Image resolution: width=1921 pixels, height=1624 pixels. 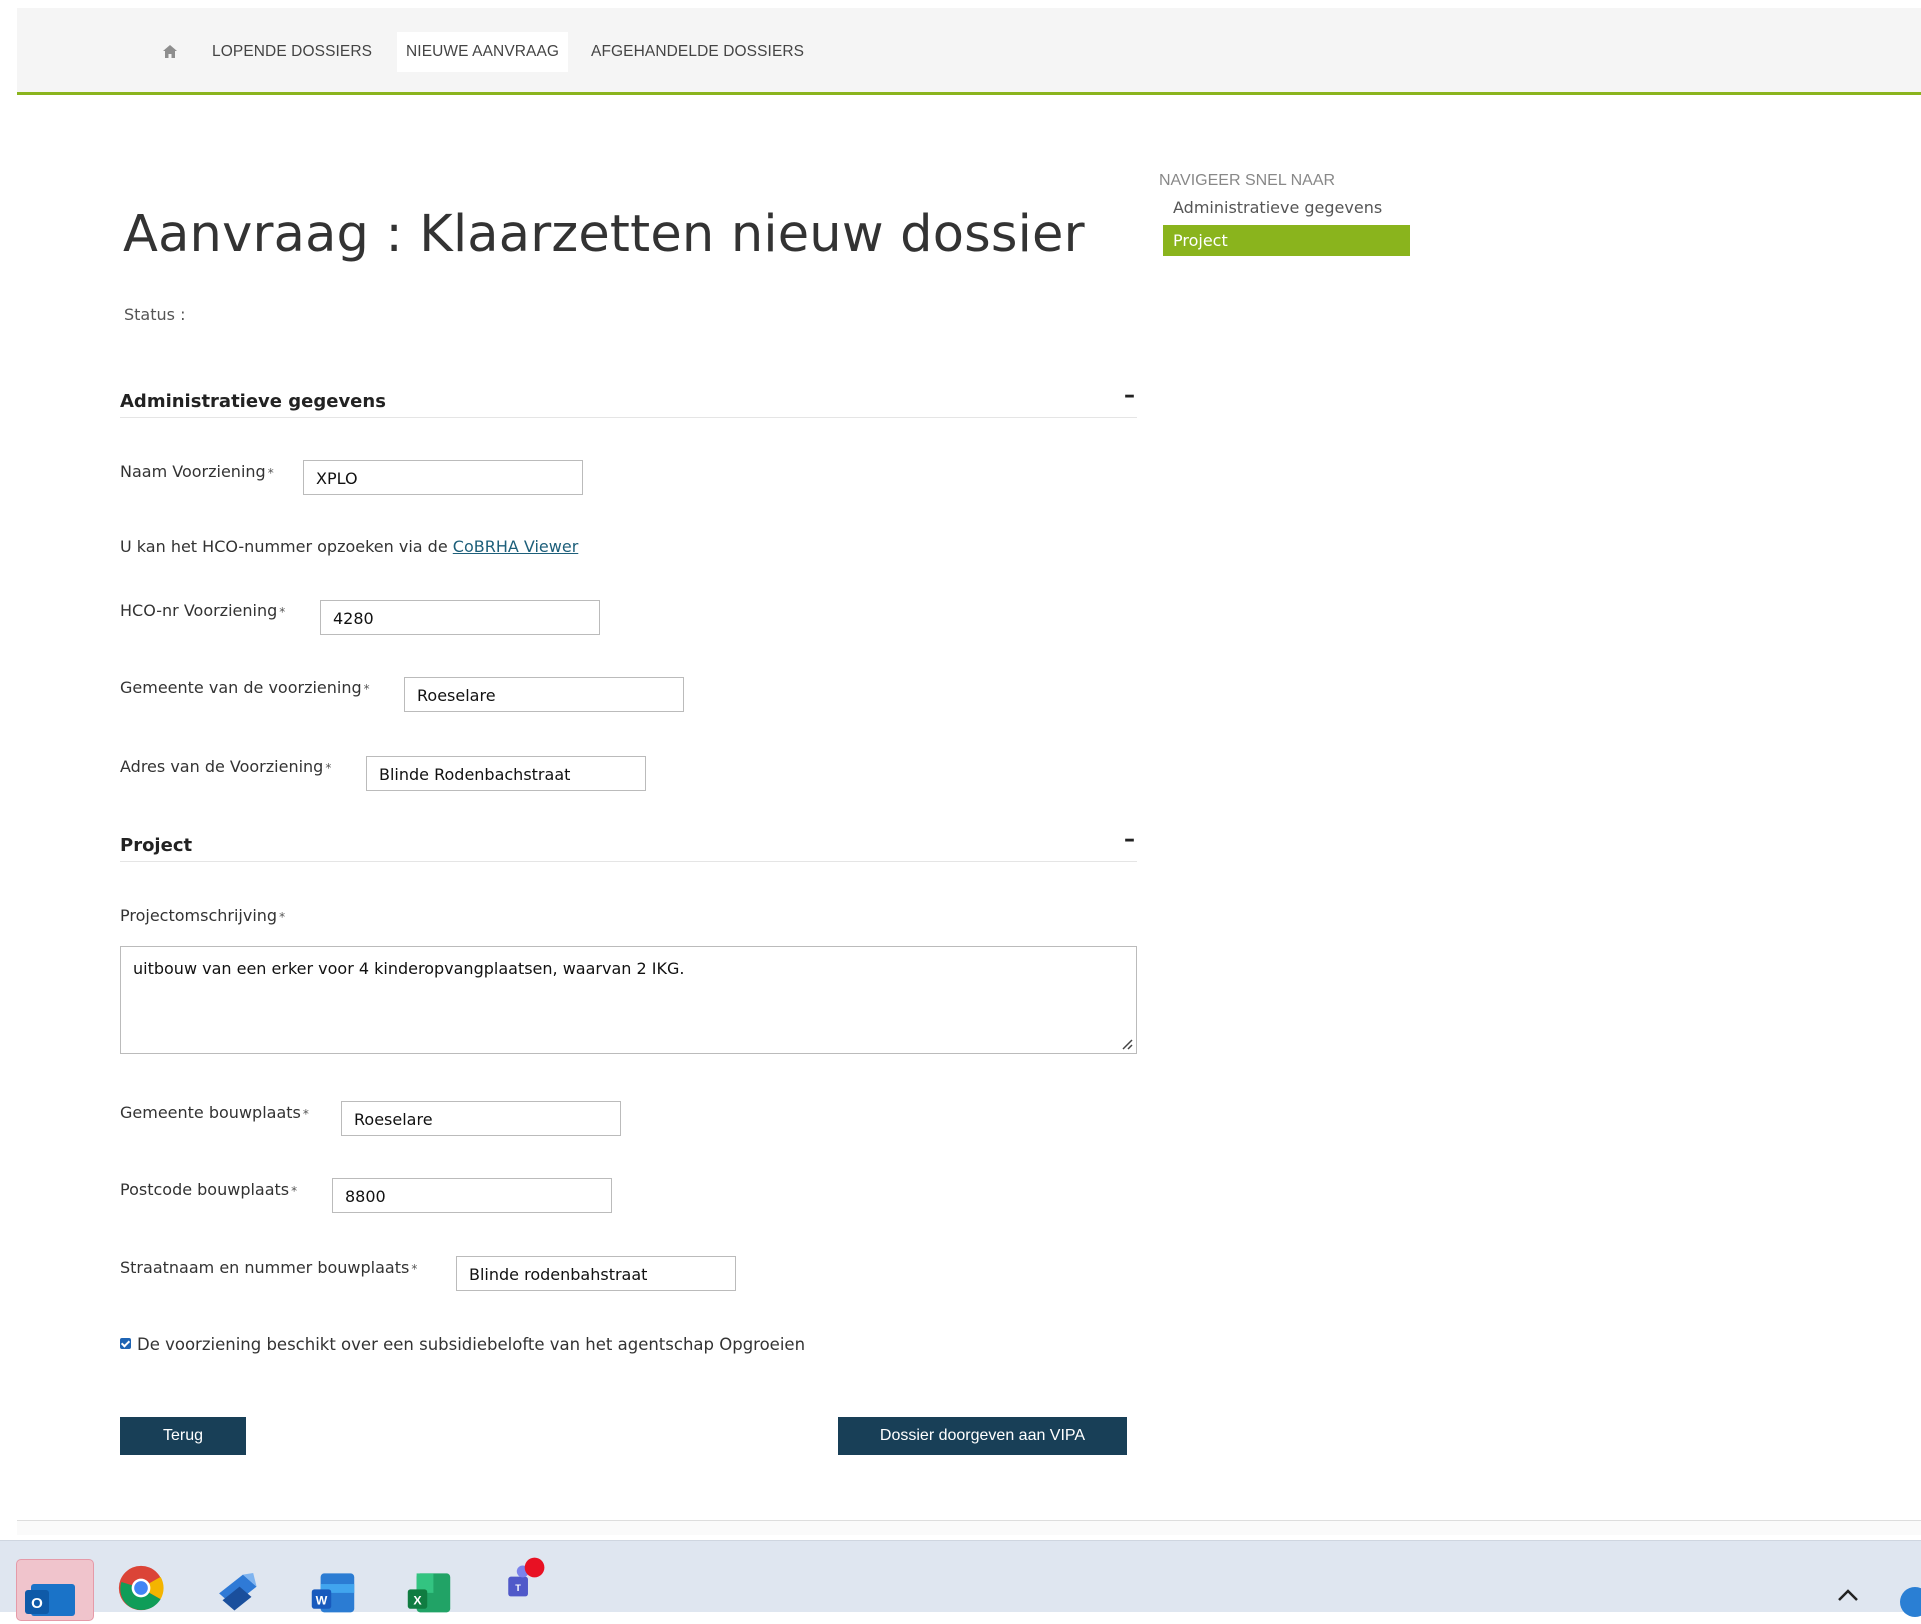 What do you see at coordinates (518, 1588) in the screenshot?
I see `svg-text: T` at bounding box center [518, 1588].